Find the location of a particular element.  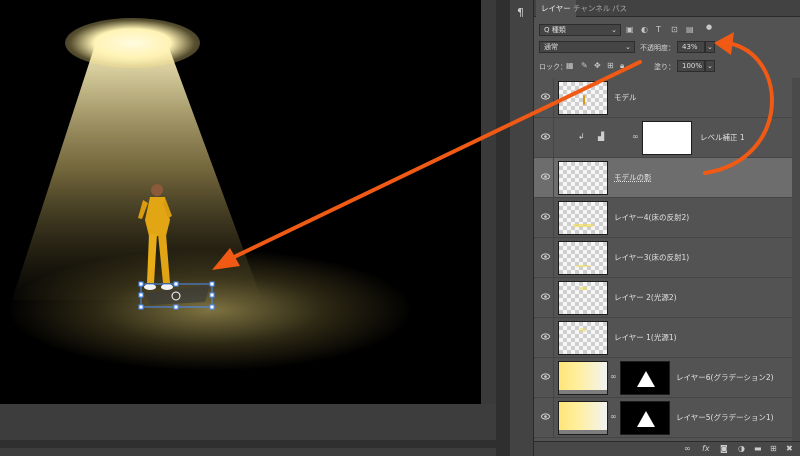

spotlight-source is located at coordinates (132, 43).